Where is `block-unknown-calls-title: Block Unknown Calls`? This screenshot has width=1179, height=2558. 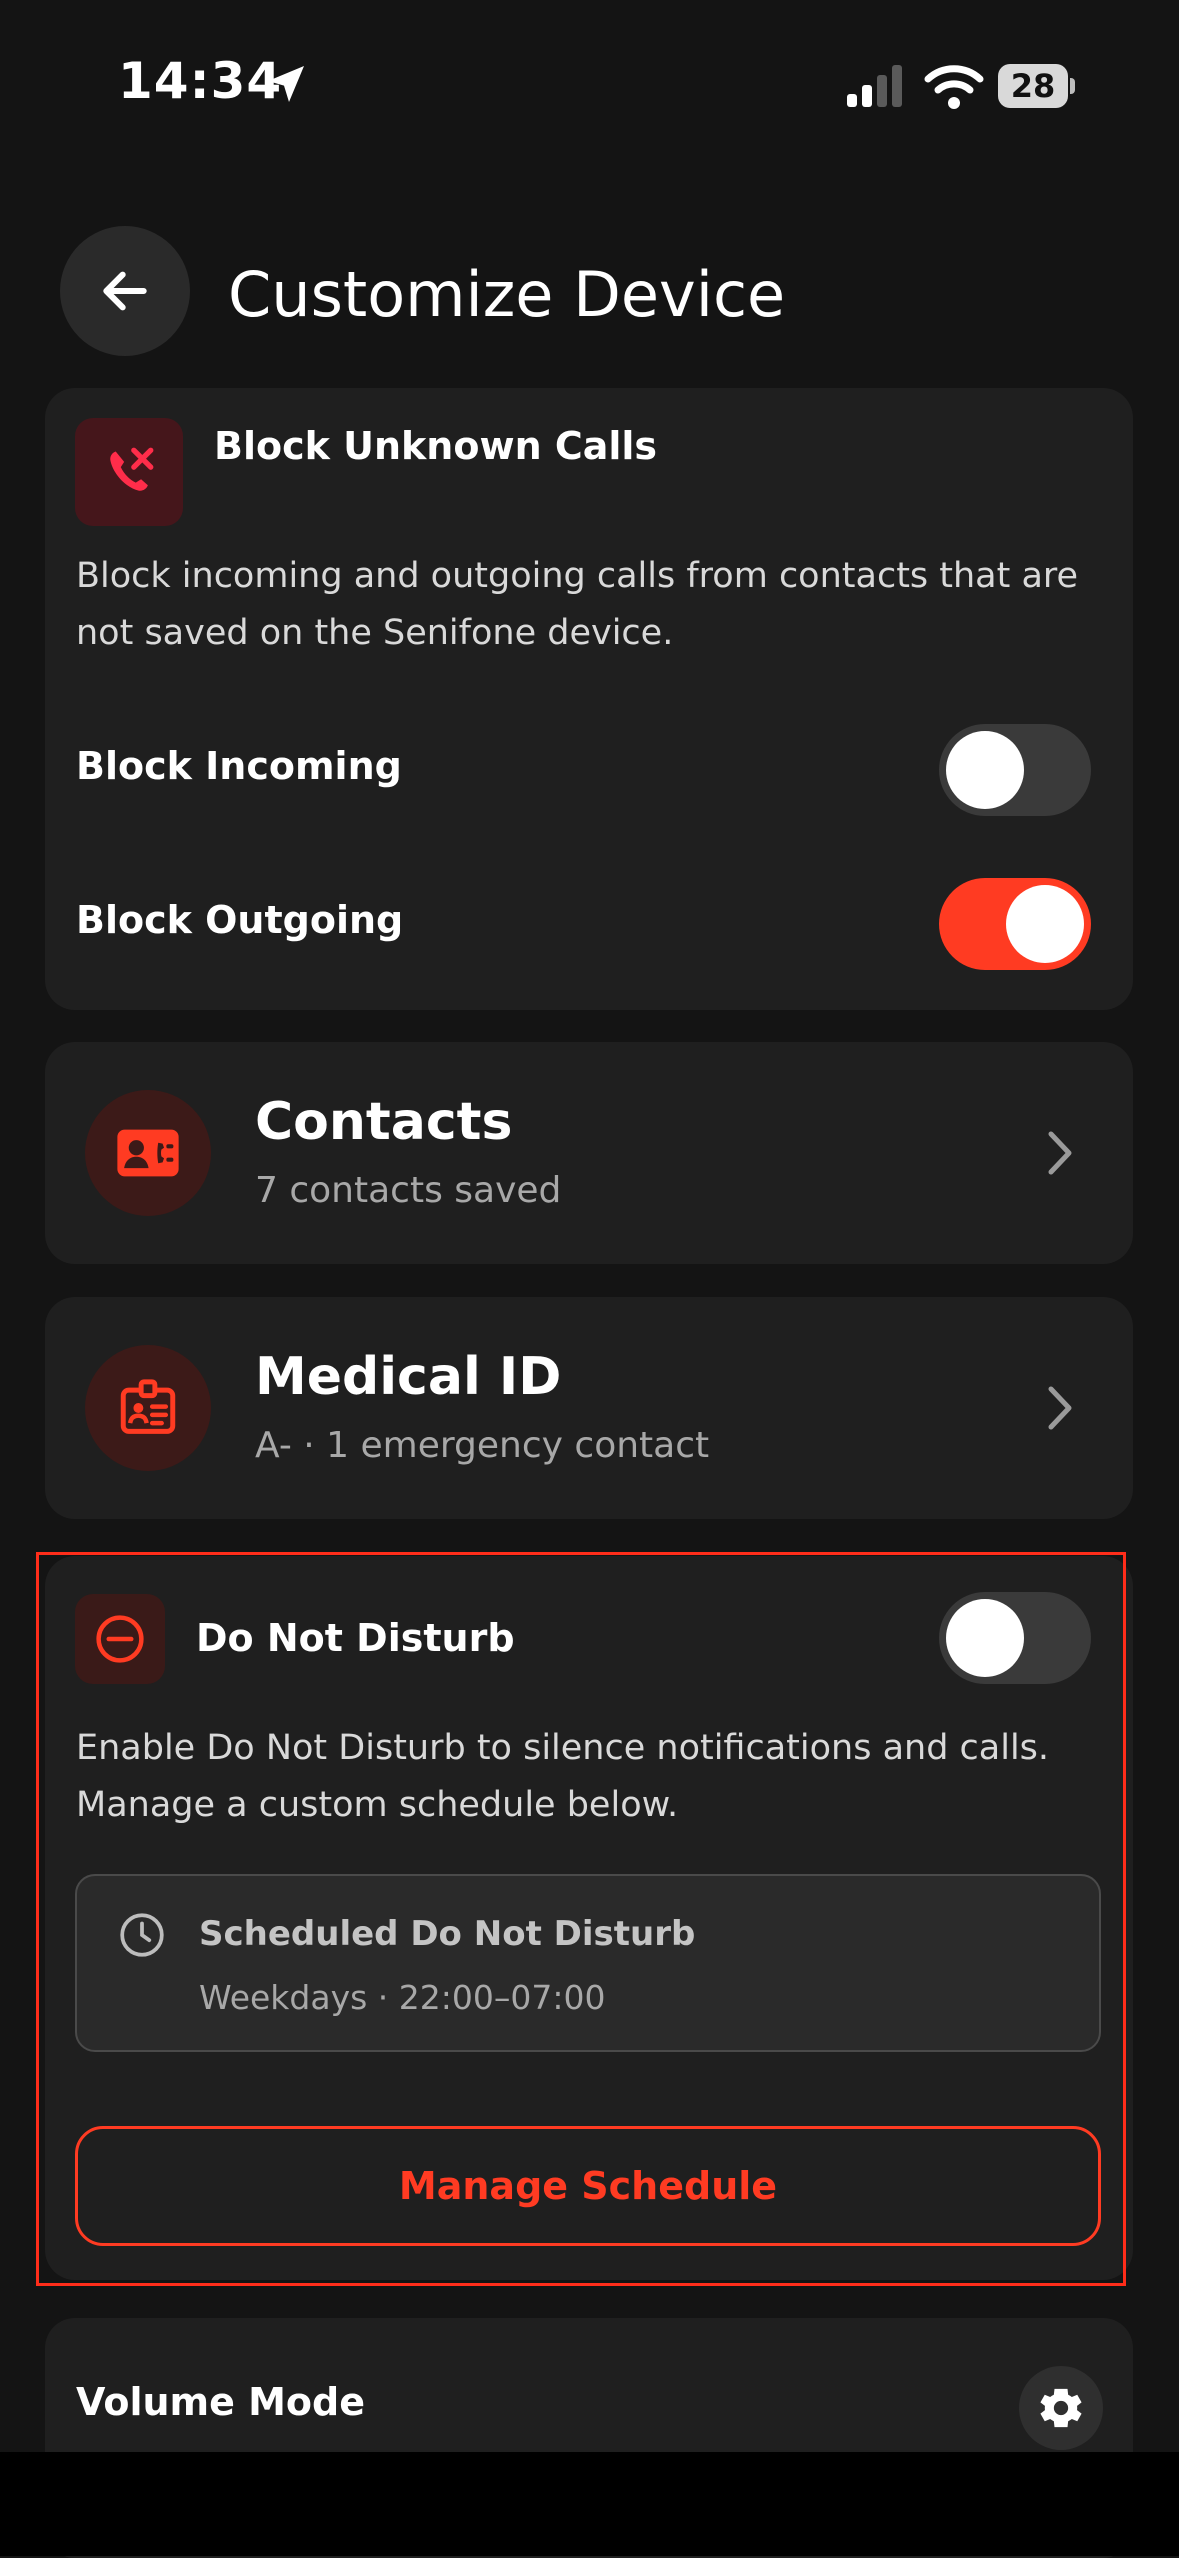
block-unknown-calls-title: Block Unknown Calls is located at coordinates (436, 446).